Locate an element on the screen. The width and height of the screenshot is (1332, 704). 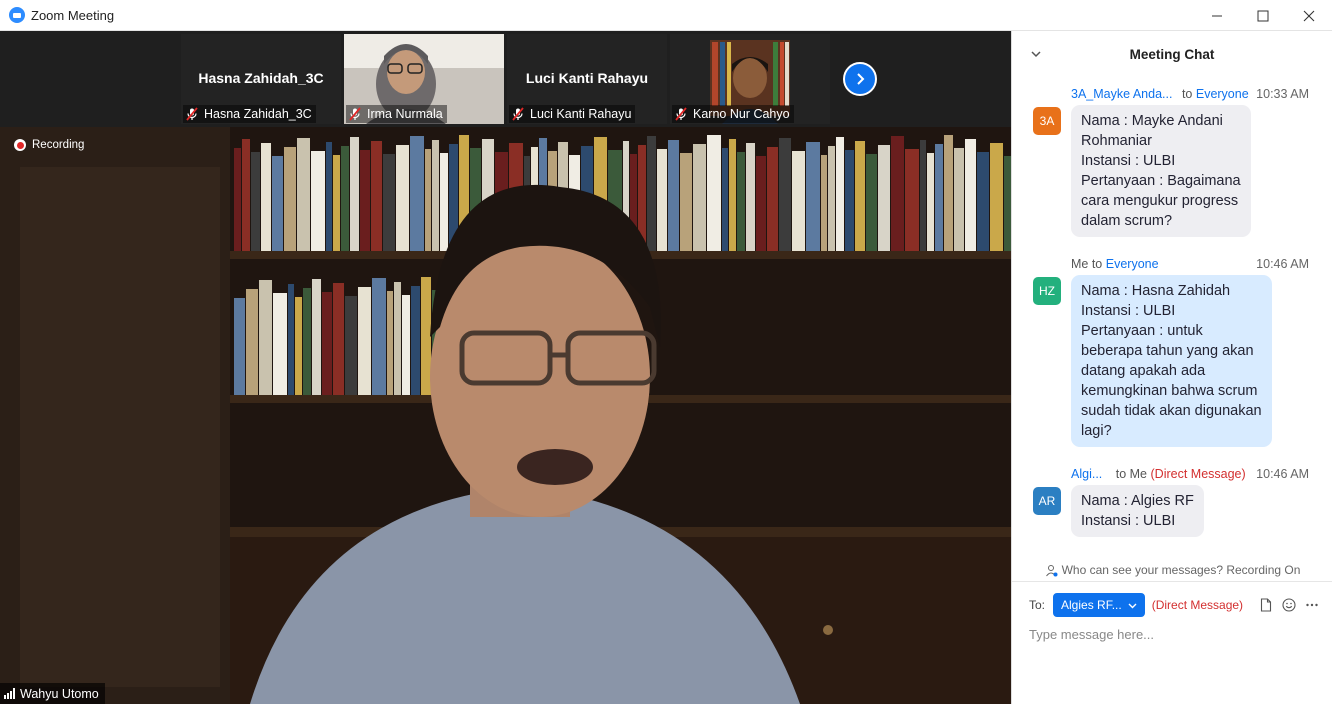
participant-name-label: Hasna Zahidah_3C is located at coordinates (249, 114).